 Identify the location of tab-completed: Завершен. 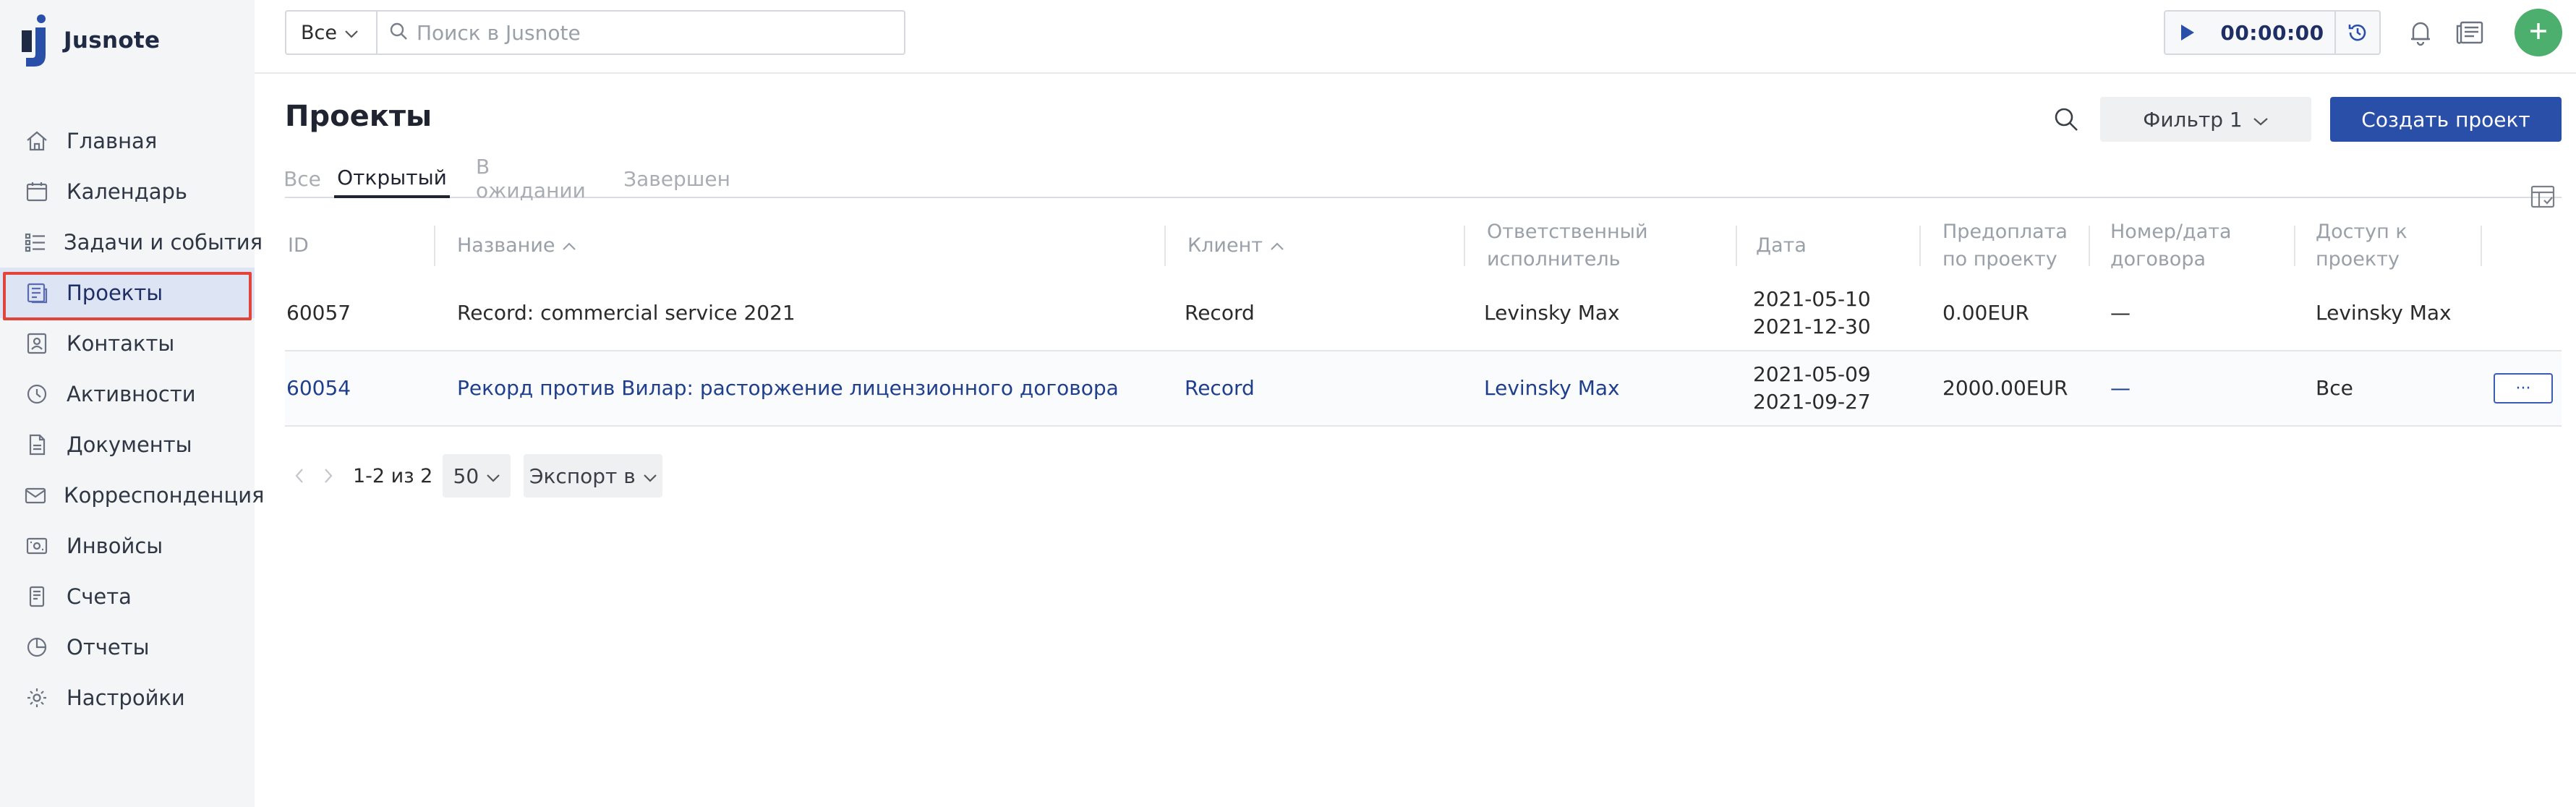
(676, 178).